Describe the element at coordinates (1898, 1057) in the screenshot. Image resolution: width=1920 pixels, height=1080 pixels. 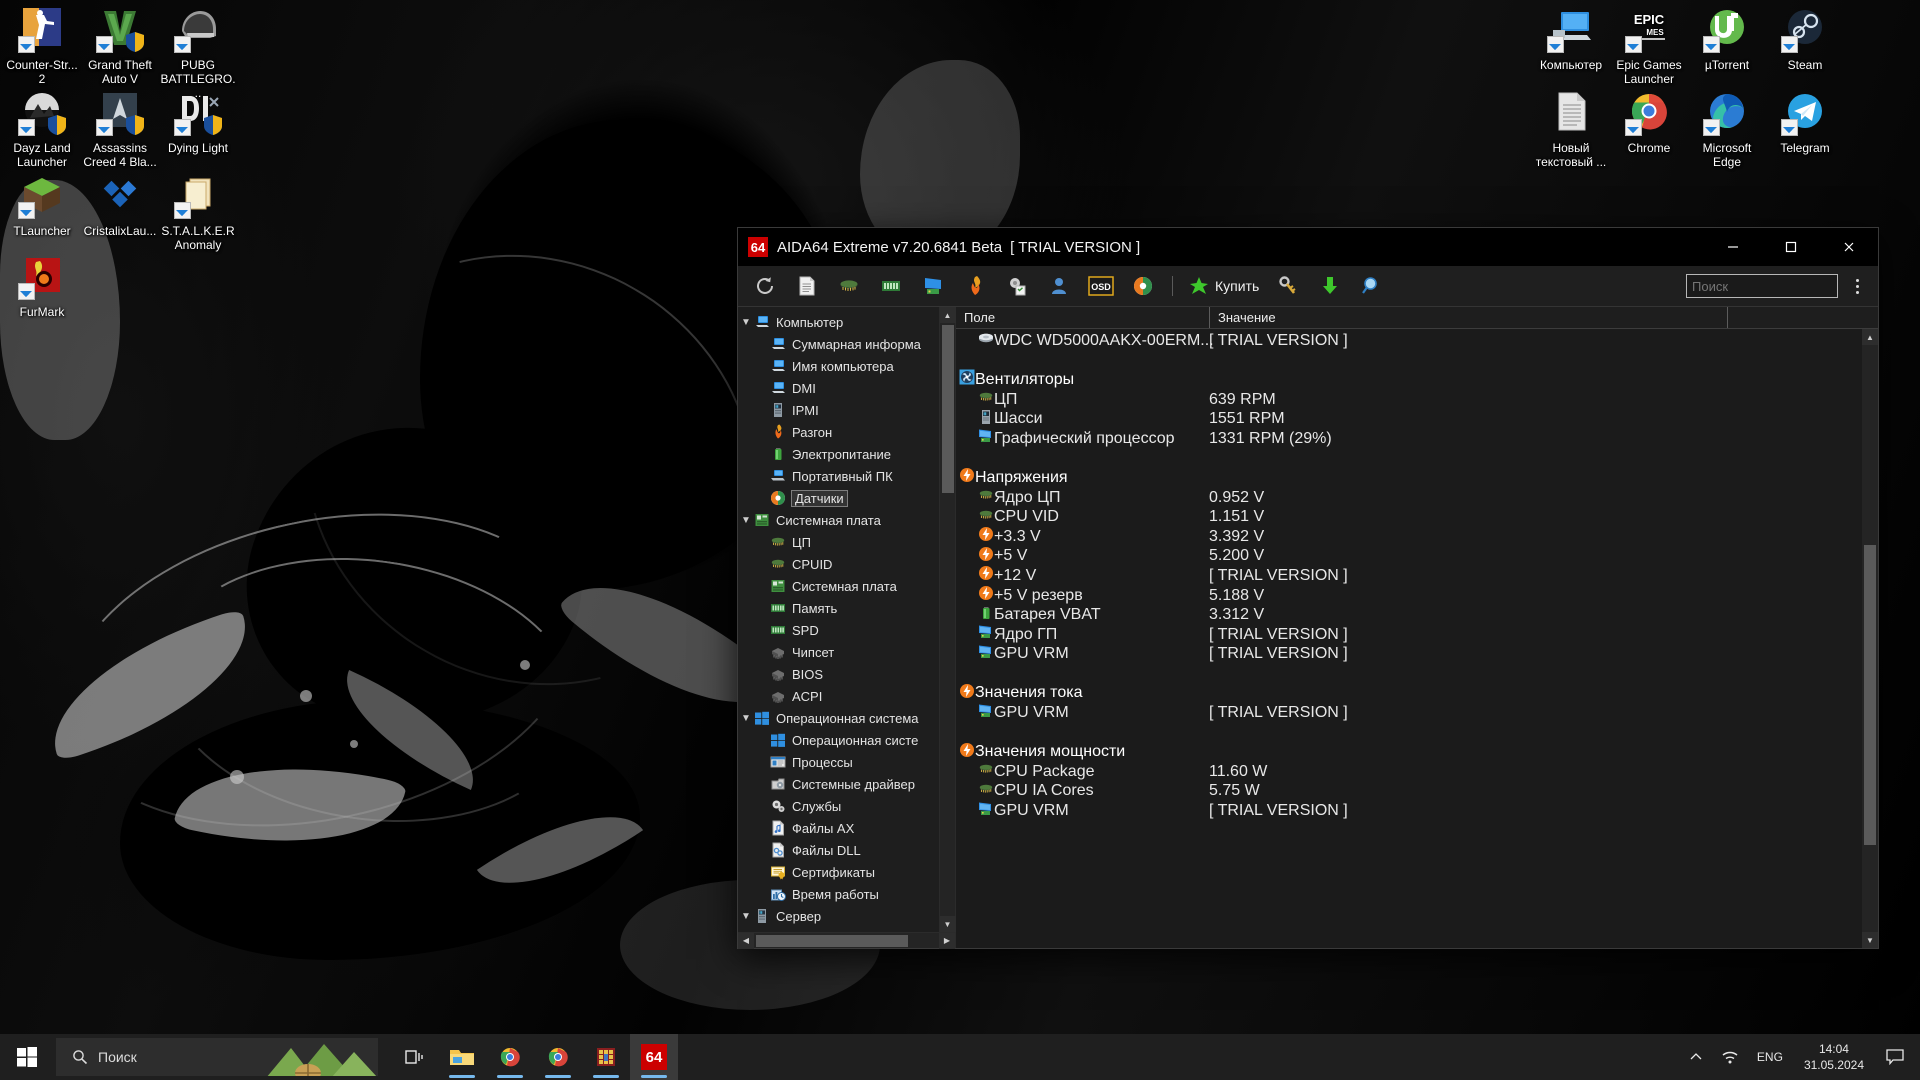
I see `action-center-icon` at that location.